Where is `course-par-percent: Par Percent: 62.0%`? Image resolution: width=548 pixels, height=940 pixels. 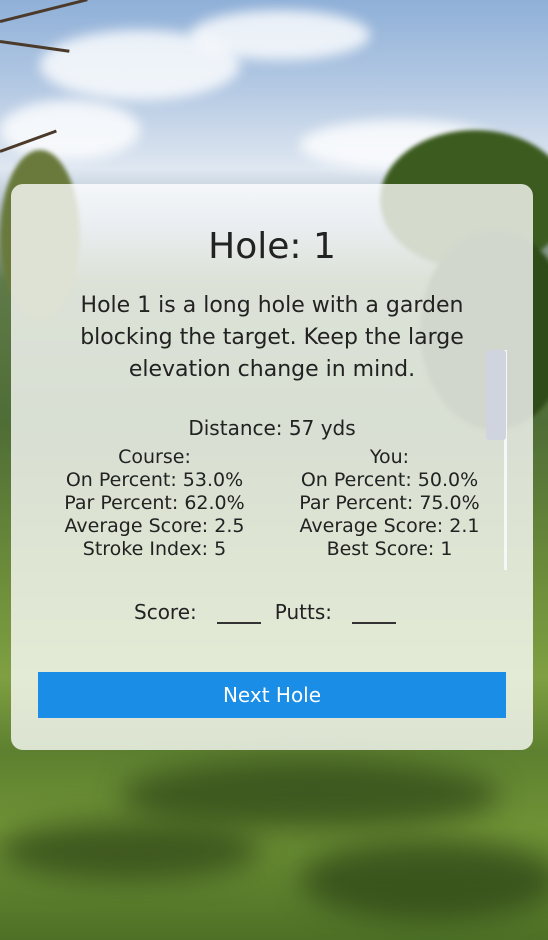
course-par-percent: Par Percent: 62.0% is located at coordinates (154, 503).